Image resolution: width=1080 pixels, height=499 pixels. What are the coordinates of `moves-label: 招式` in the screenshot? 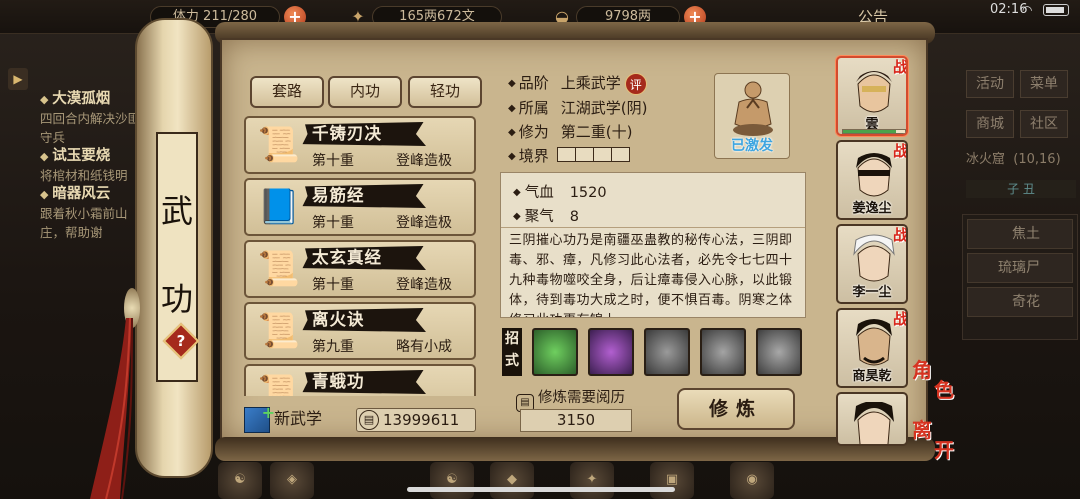 It's located at (512, 352).